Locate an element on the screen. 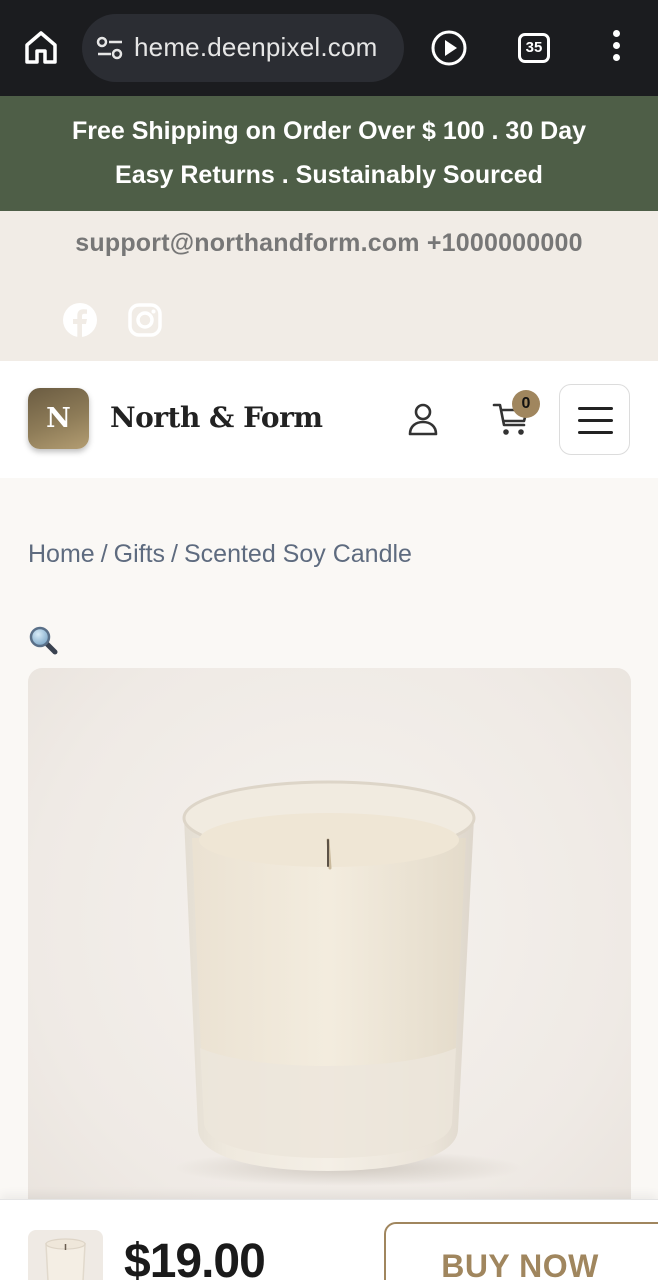 The height and width of the screenshot is (1280, 658). breadcrumb-current: Scented Soy Candle is located at coordinates (298, 554).